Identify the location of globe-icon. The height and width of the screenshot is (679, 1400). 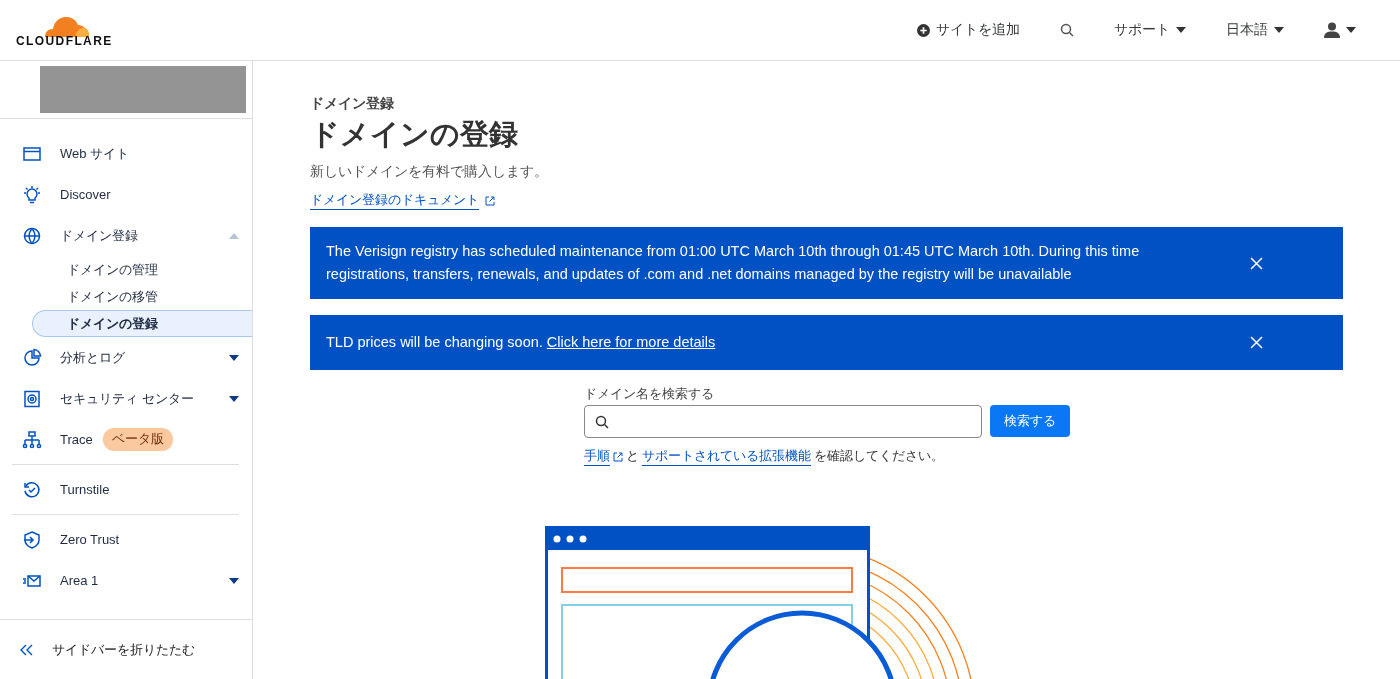
(32, 235).